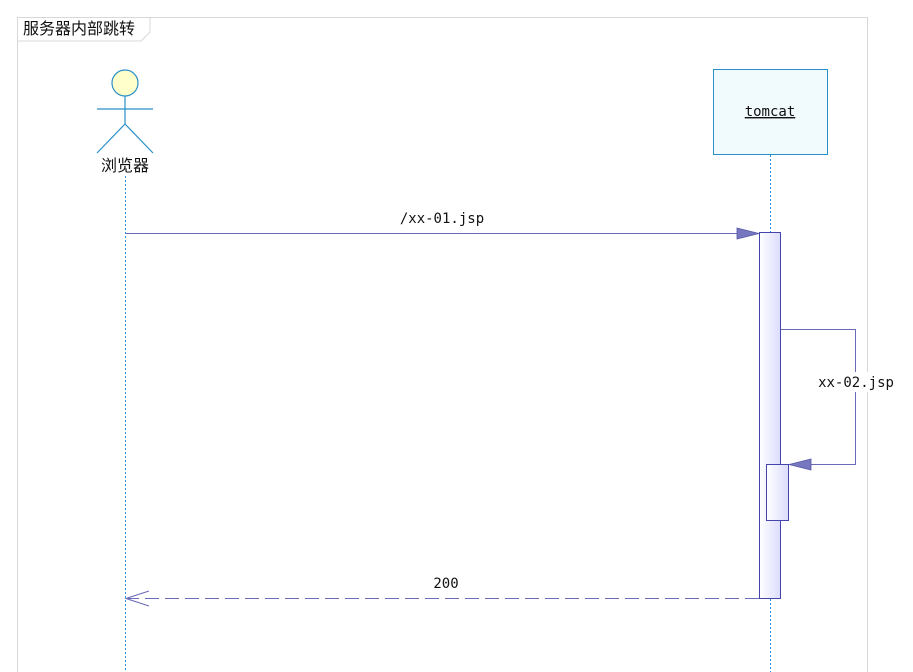  I want to click on actor-browser: 浏览器, so click(125, 122).